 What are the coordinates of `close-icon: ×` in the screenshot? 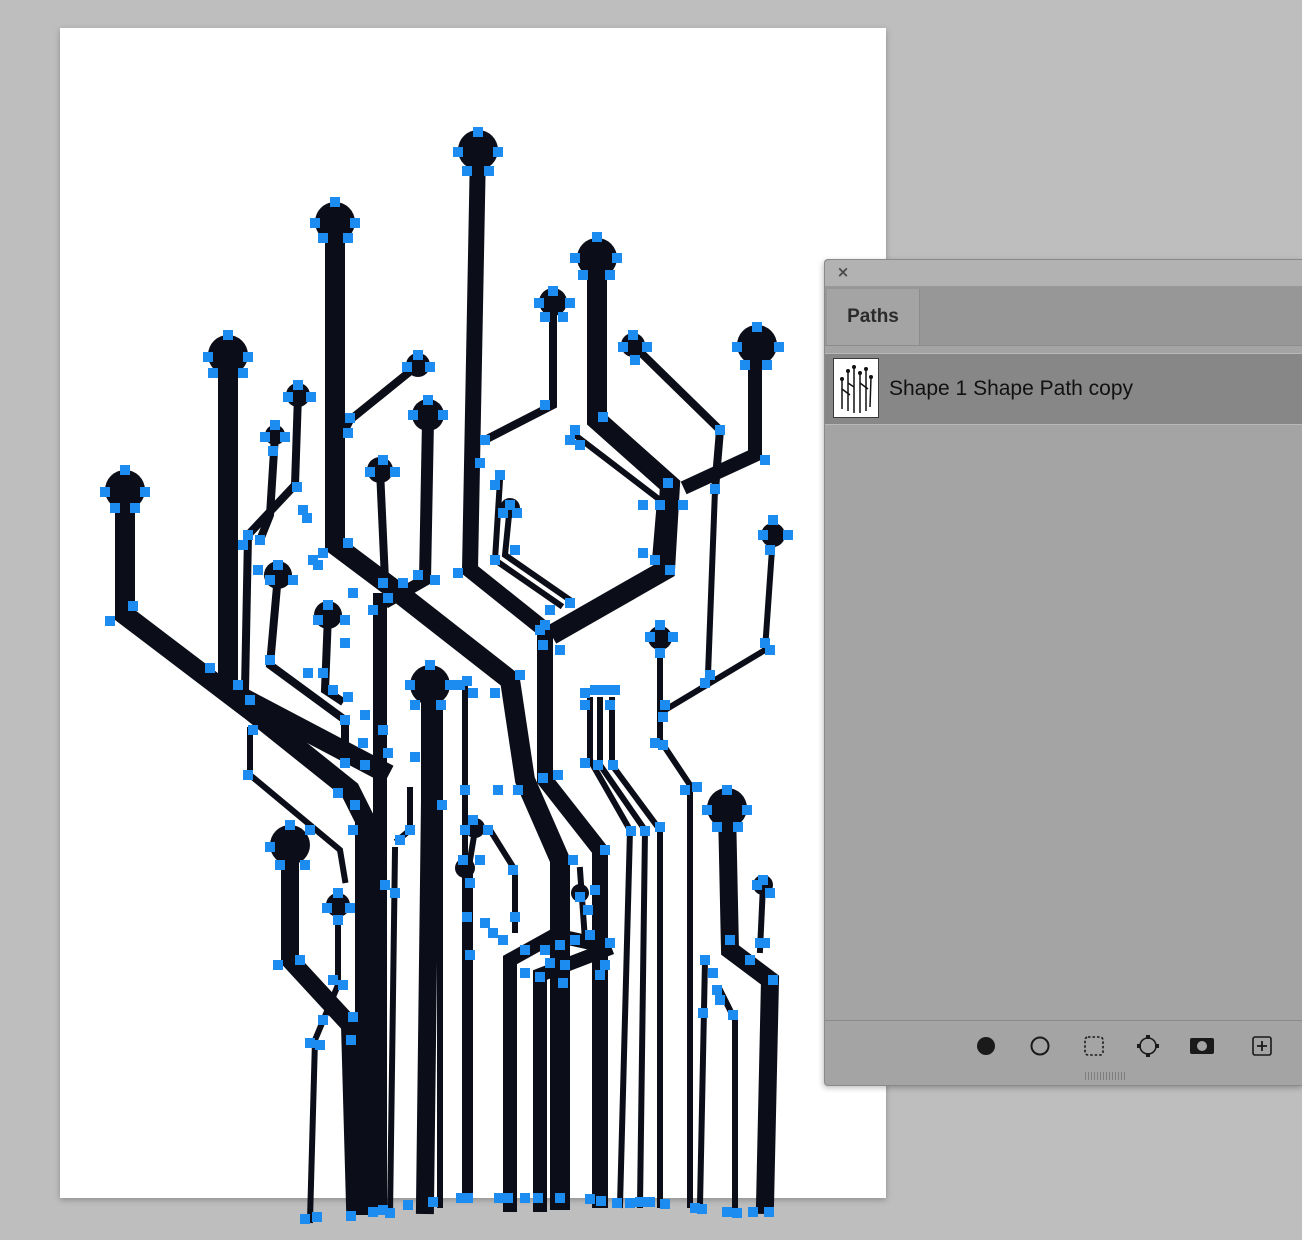 It's located at (843, 272).